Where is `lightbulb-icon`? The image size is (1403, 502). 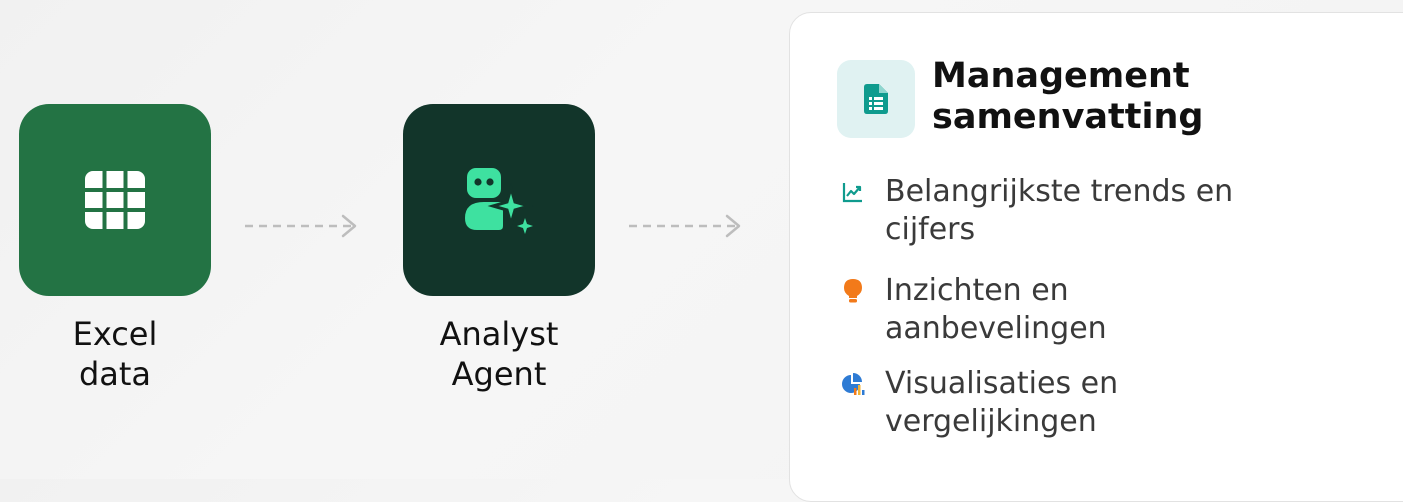
lightbulb-icon is located at coordinates (853, 291).